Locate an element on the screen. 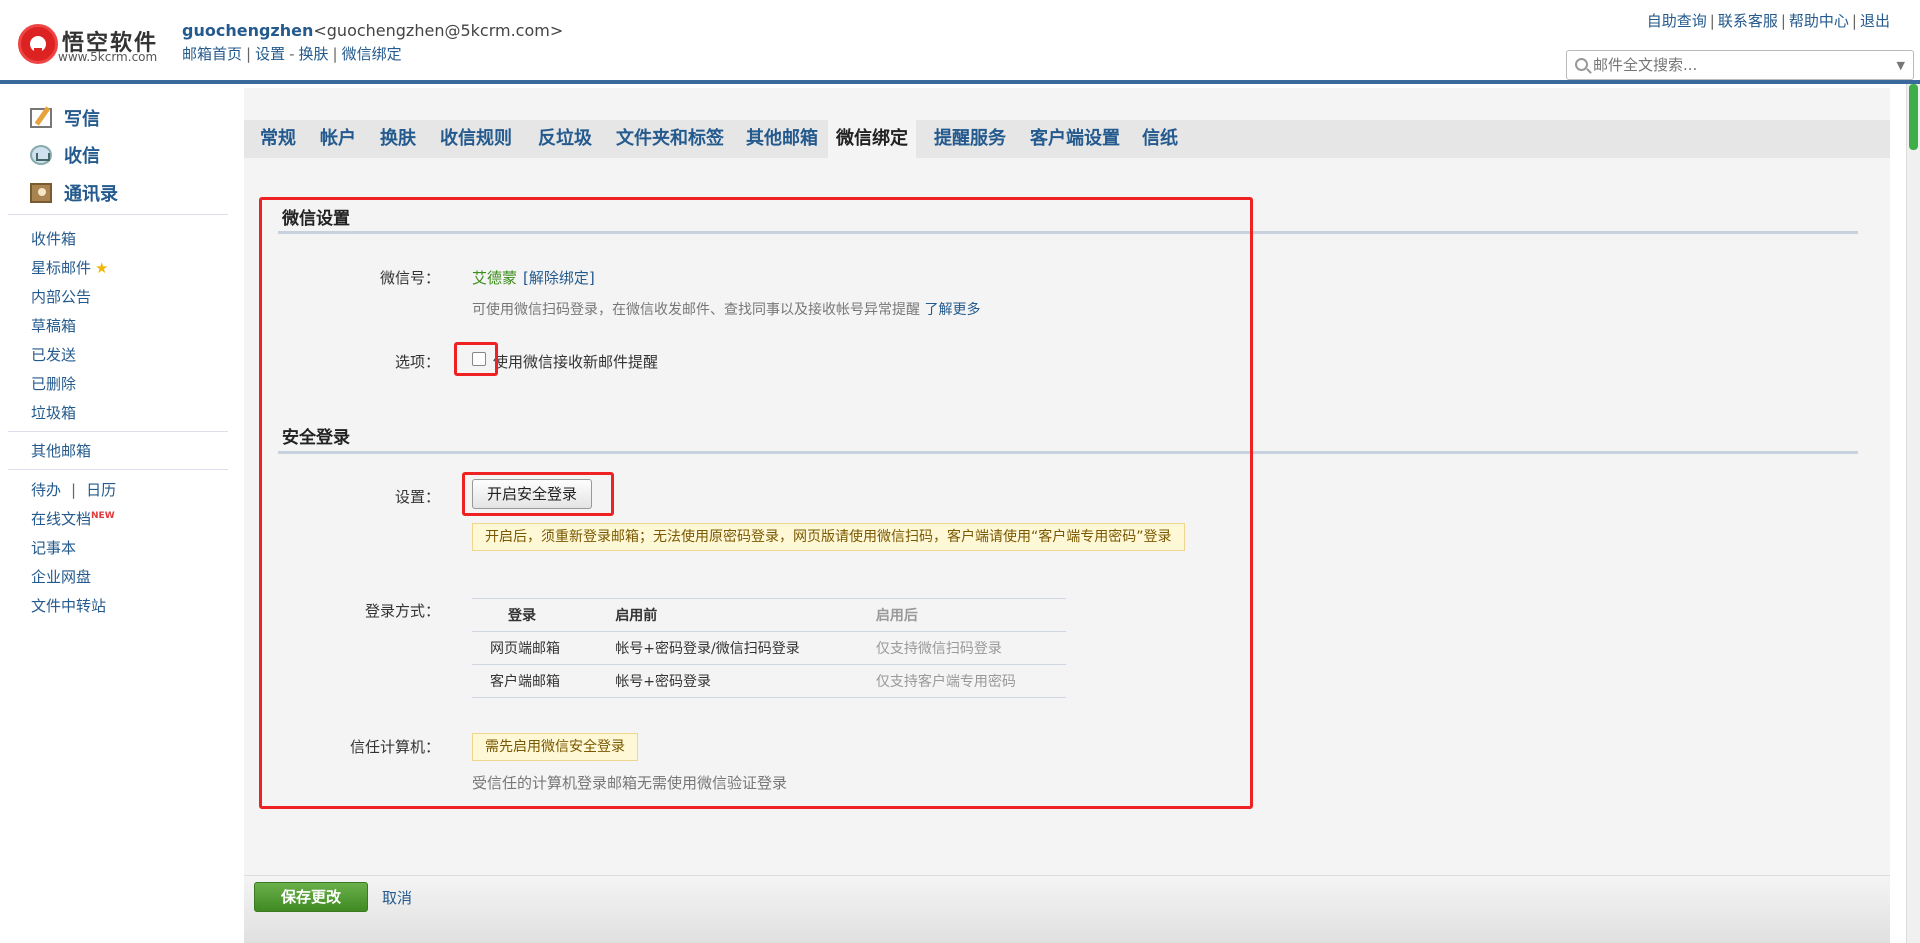 Image resolution: width=1920 pixels, height=943 pixels. contacts-icon is located at coordinates (41, 193).